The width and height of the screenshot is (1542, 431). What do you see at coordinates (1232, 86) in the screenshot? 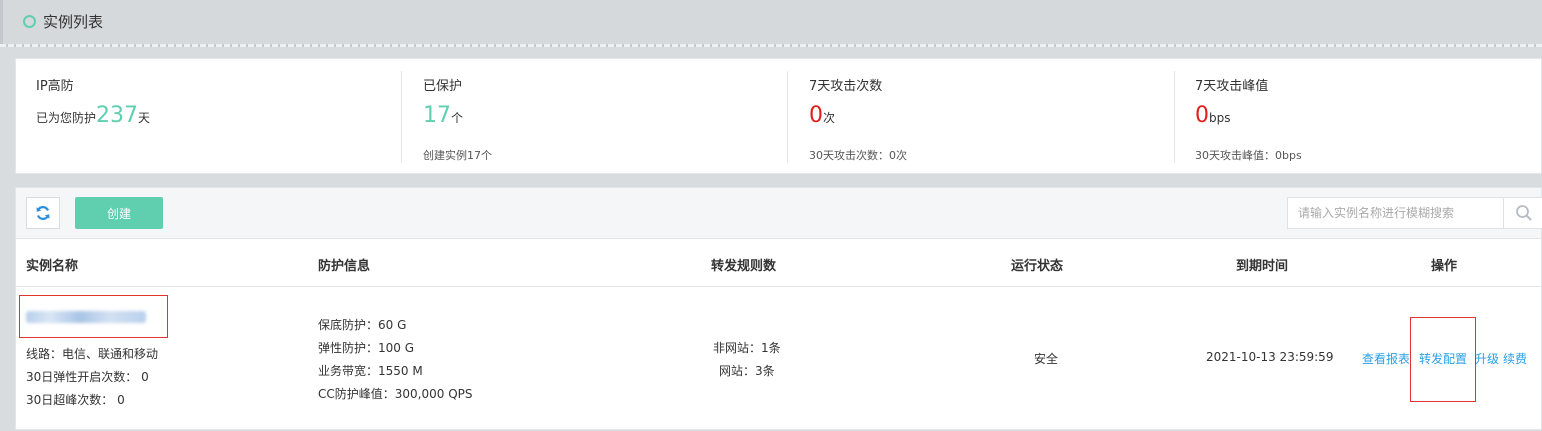
I see `stat-label: 7天攻击峰值` at bounding box center [1232, 86].